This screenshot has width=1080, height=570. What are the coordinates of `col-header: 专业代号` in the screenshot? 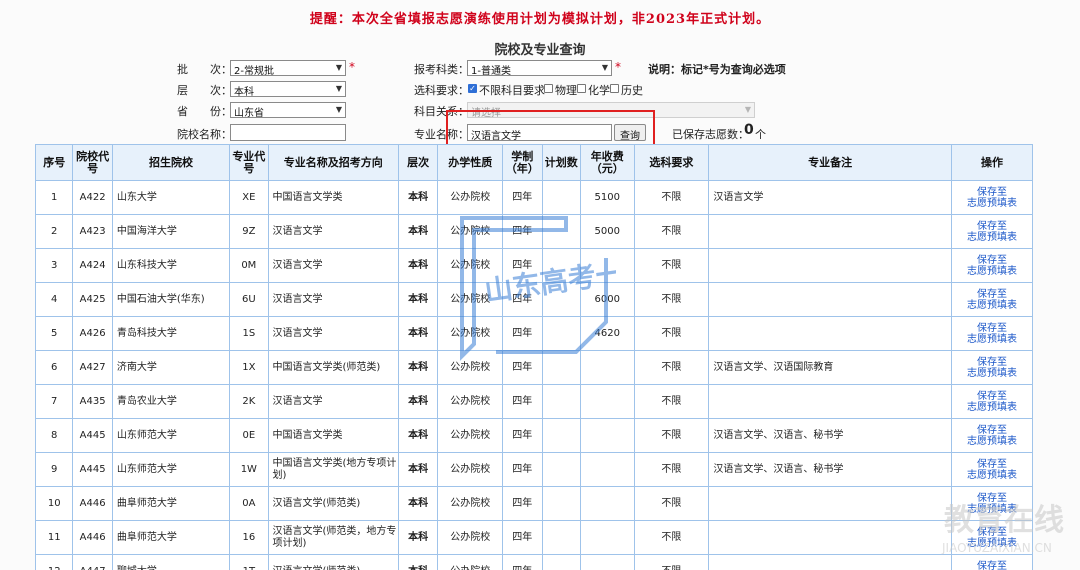 It's located at (249, 162).